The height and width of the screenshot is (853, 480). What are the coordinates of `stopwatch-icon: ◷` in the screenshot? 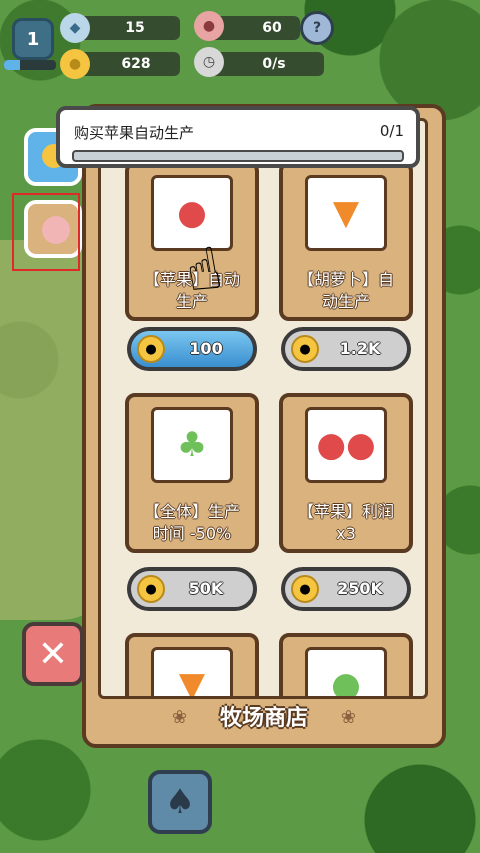 It's located at (209, 62).